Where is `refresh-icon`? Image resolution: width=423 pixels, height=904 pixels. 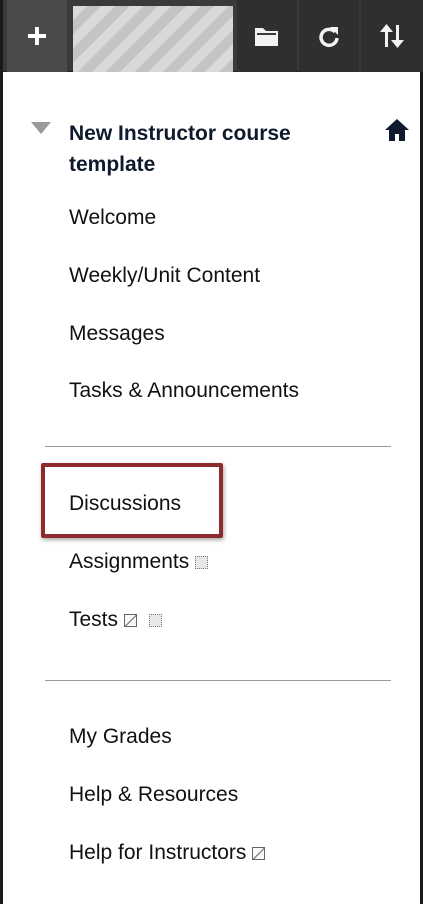
refresh-icon is located at coordinates (329, 37).